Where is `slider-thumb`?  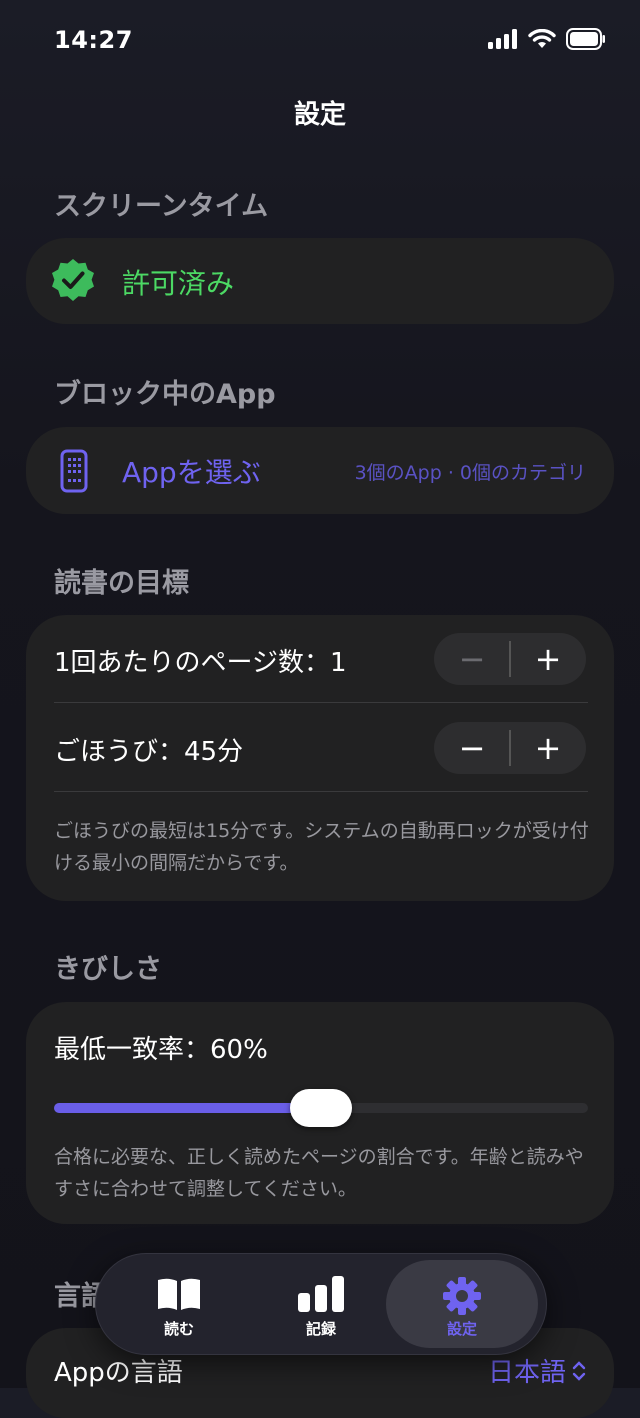 slider-thumb is located at coordinates (321, 1108).